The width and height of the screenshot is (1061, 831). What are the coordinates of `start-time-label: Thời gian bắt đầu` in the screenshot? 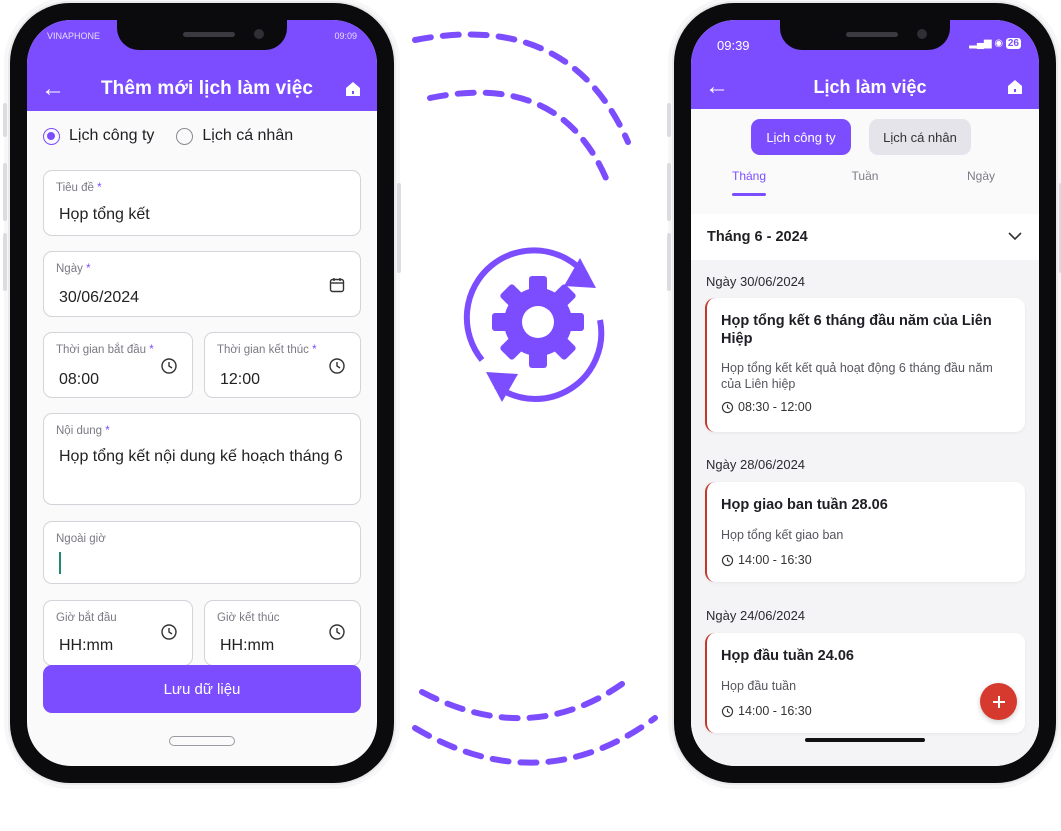 It's located at (101, 350).